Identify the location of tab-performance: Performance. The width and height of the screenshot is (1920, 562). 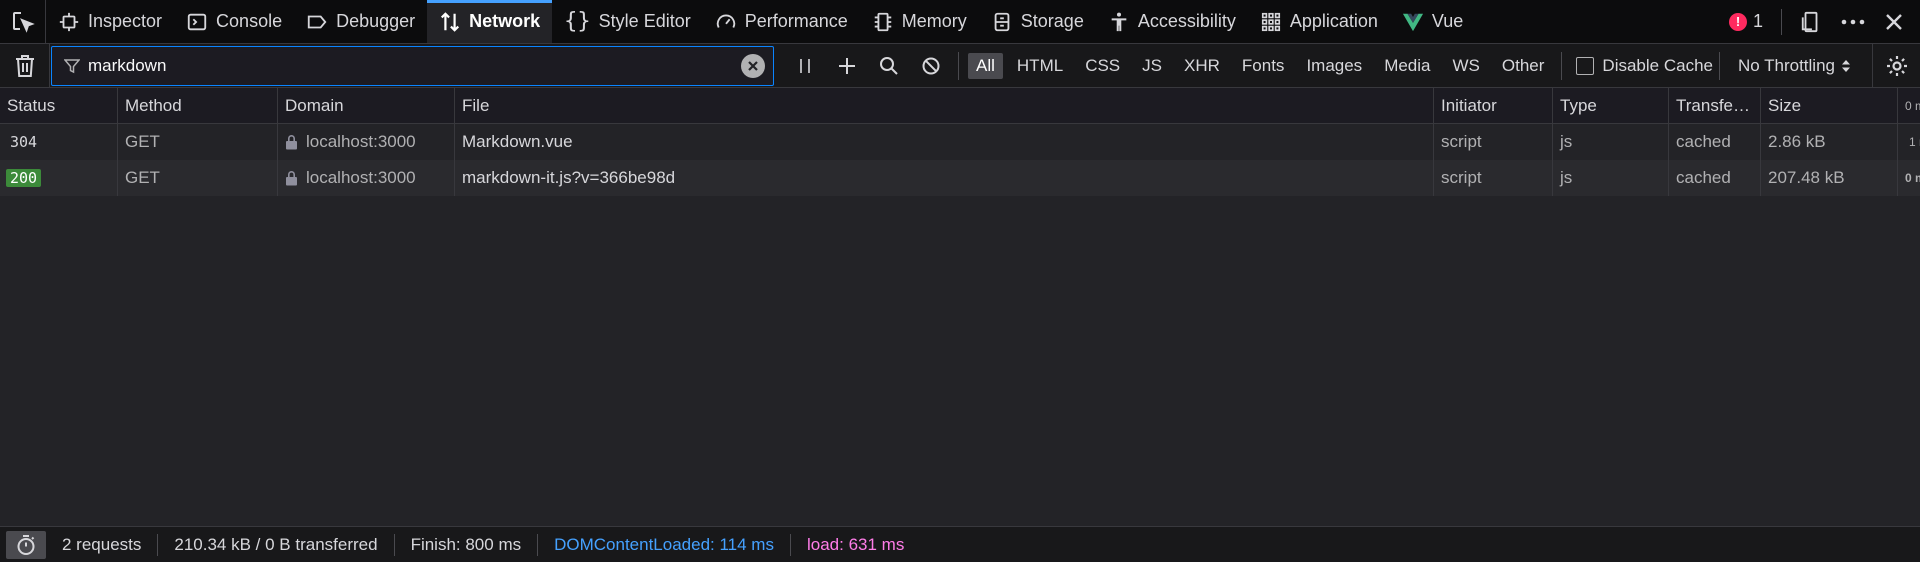
(781, 21).